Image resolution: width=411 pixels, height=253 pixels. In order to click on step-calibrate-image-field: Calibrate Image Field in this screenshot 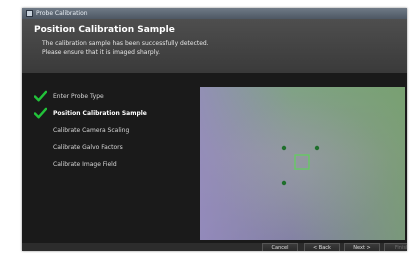, I will do `click(114, 167)`.